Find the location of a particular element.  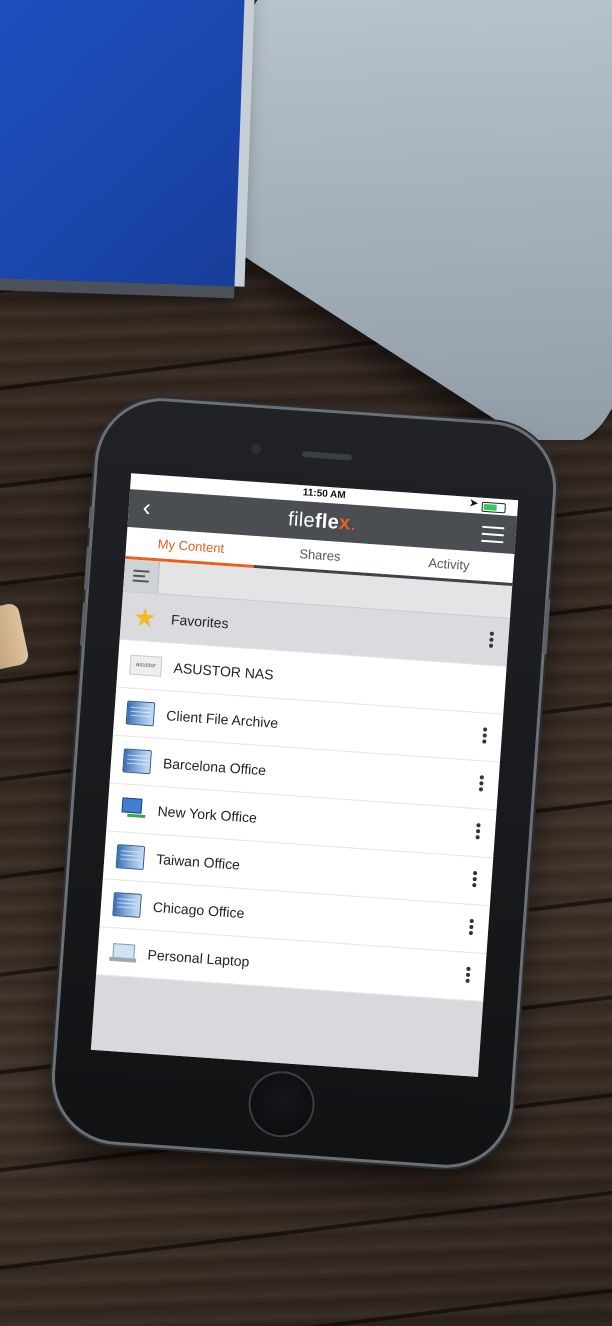

front-camera is located at coordinates (256, 449).